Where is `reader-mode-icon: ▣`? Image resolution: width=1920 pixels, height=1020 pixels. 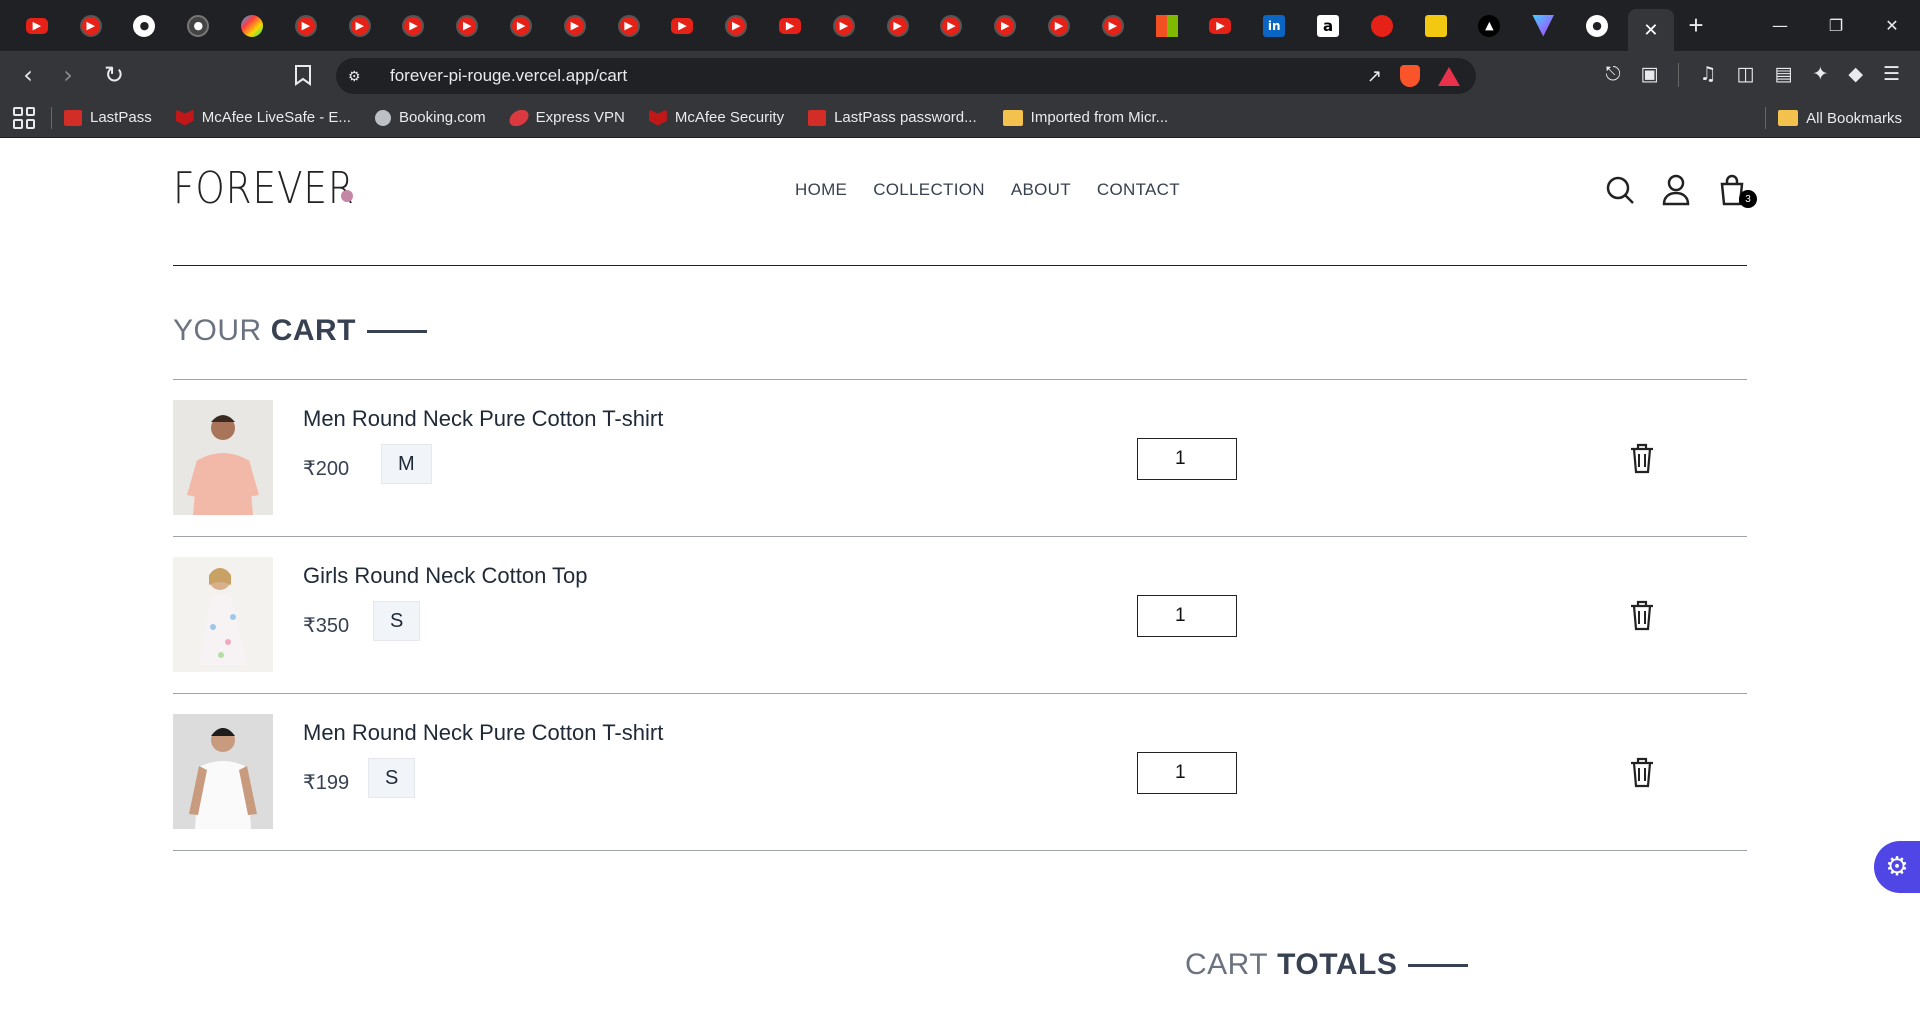 reader-mode-icon: ▣ is located at coordinates (1650, 75).